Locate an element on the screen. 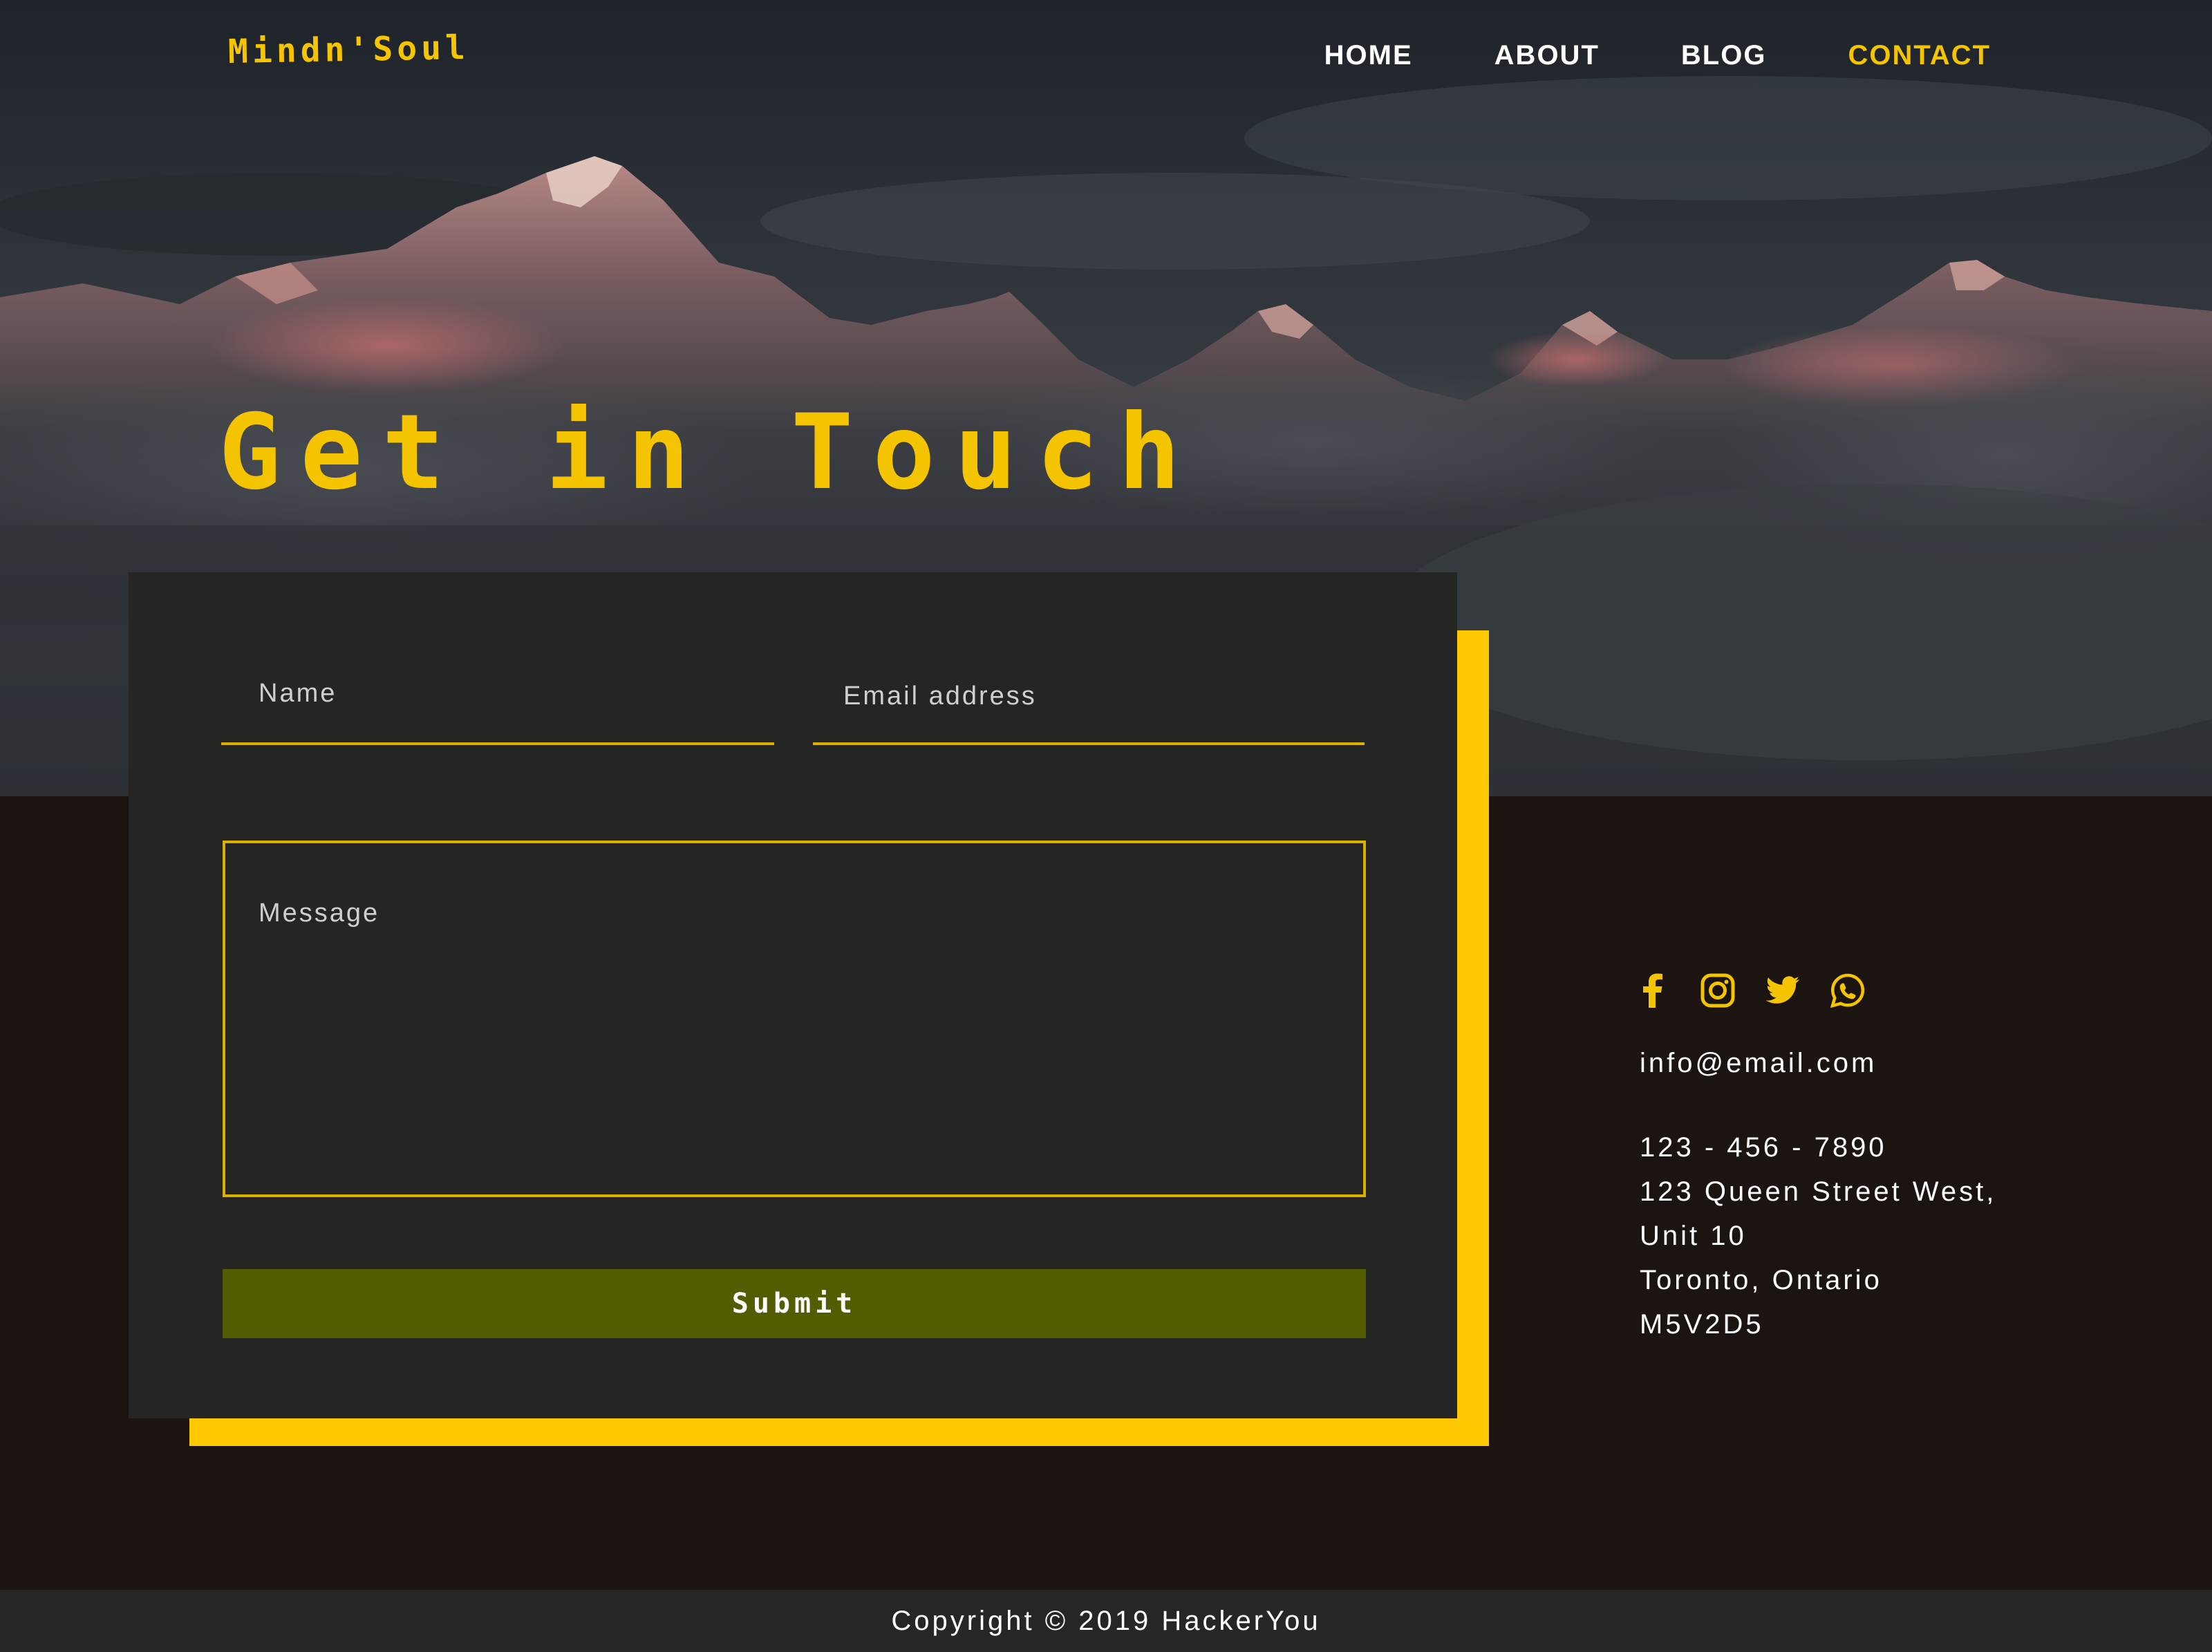  email-field: Email address is located at coordinates (1089, 705).